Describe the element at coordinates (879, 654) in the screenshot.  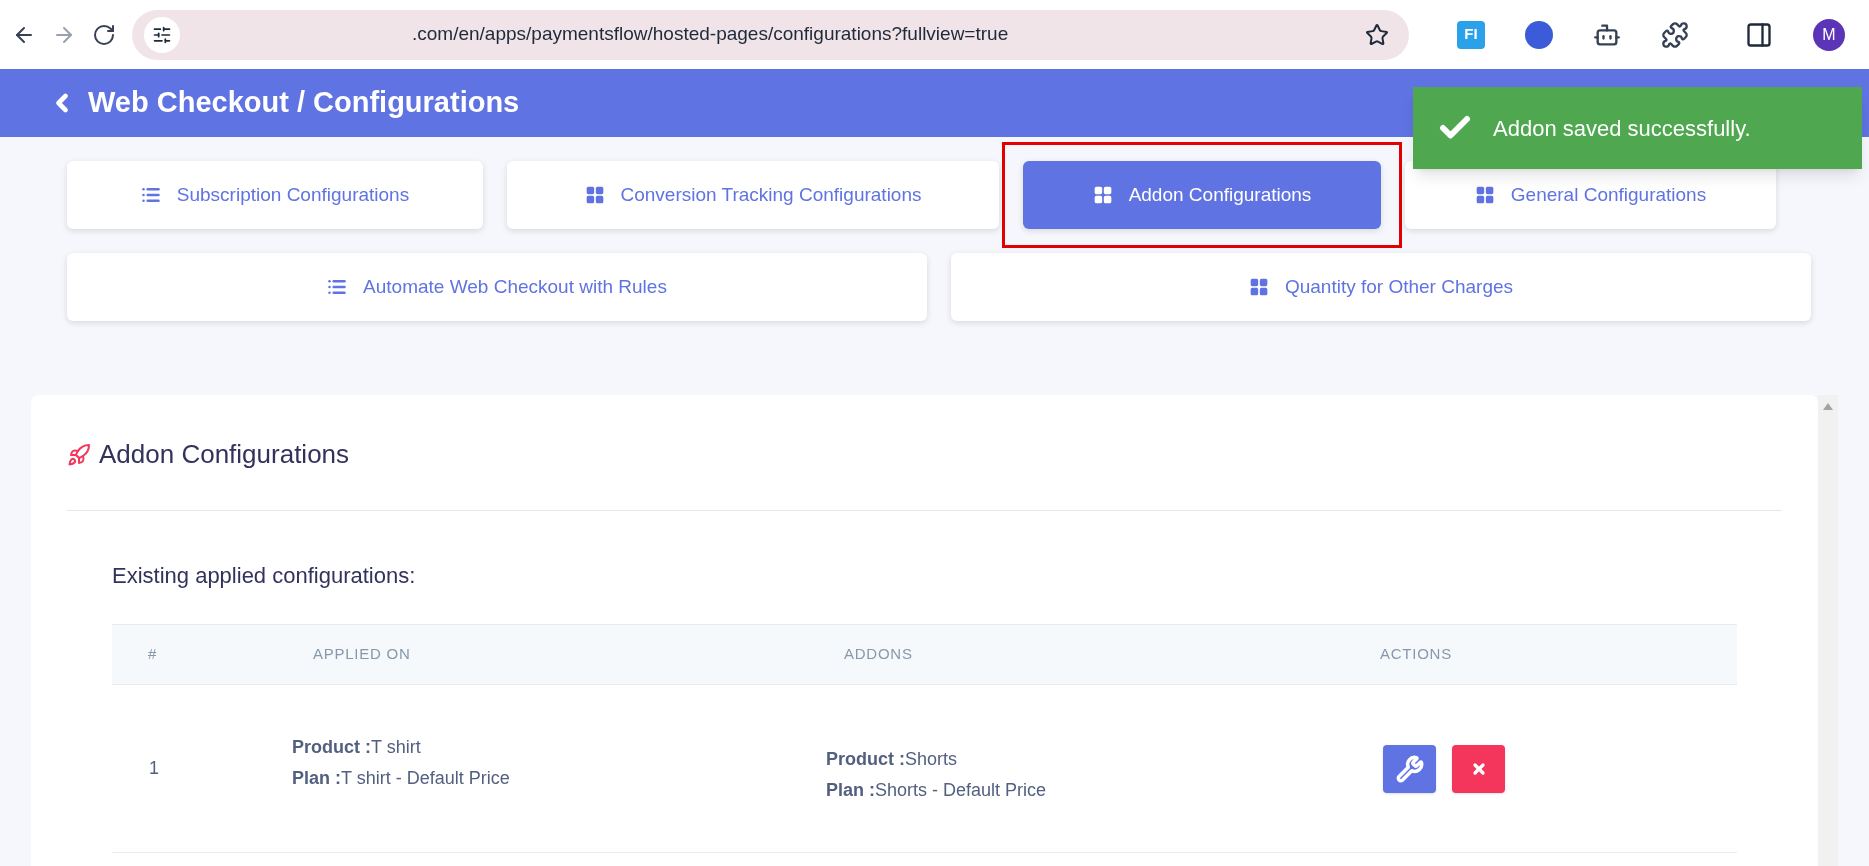
I see `column-header: ADDONS` at that location.